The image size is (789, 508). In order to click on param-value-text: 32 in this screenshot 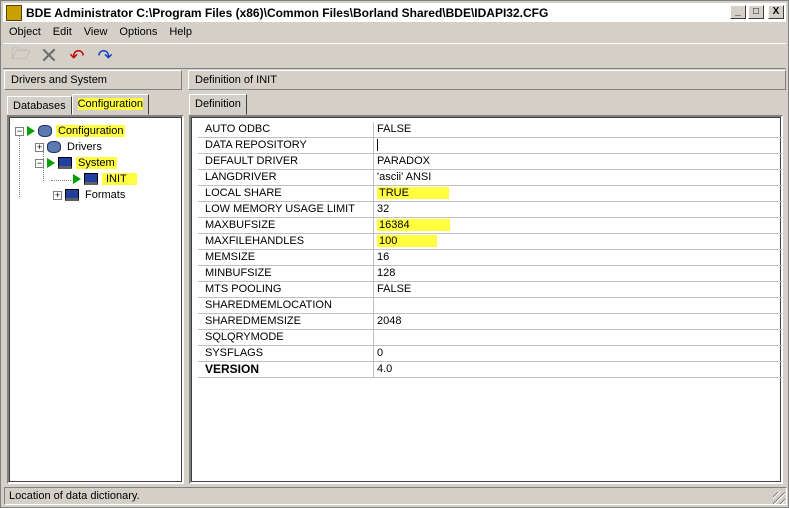, I will do `click(383, 209)`.